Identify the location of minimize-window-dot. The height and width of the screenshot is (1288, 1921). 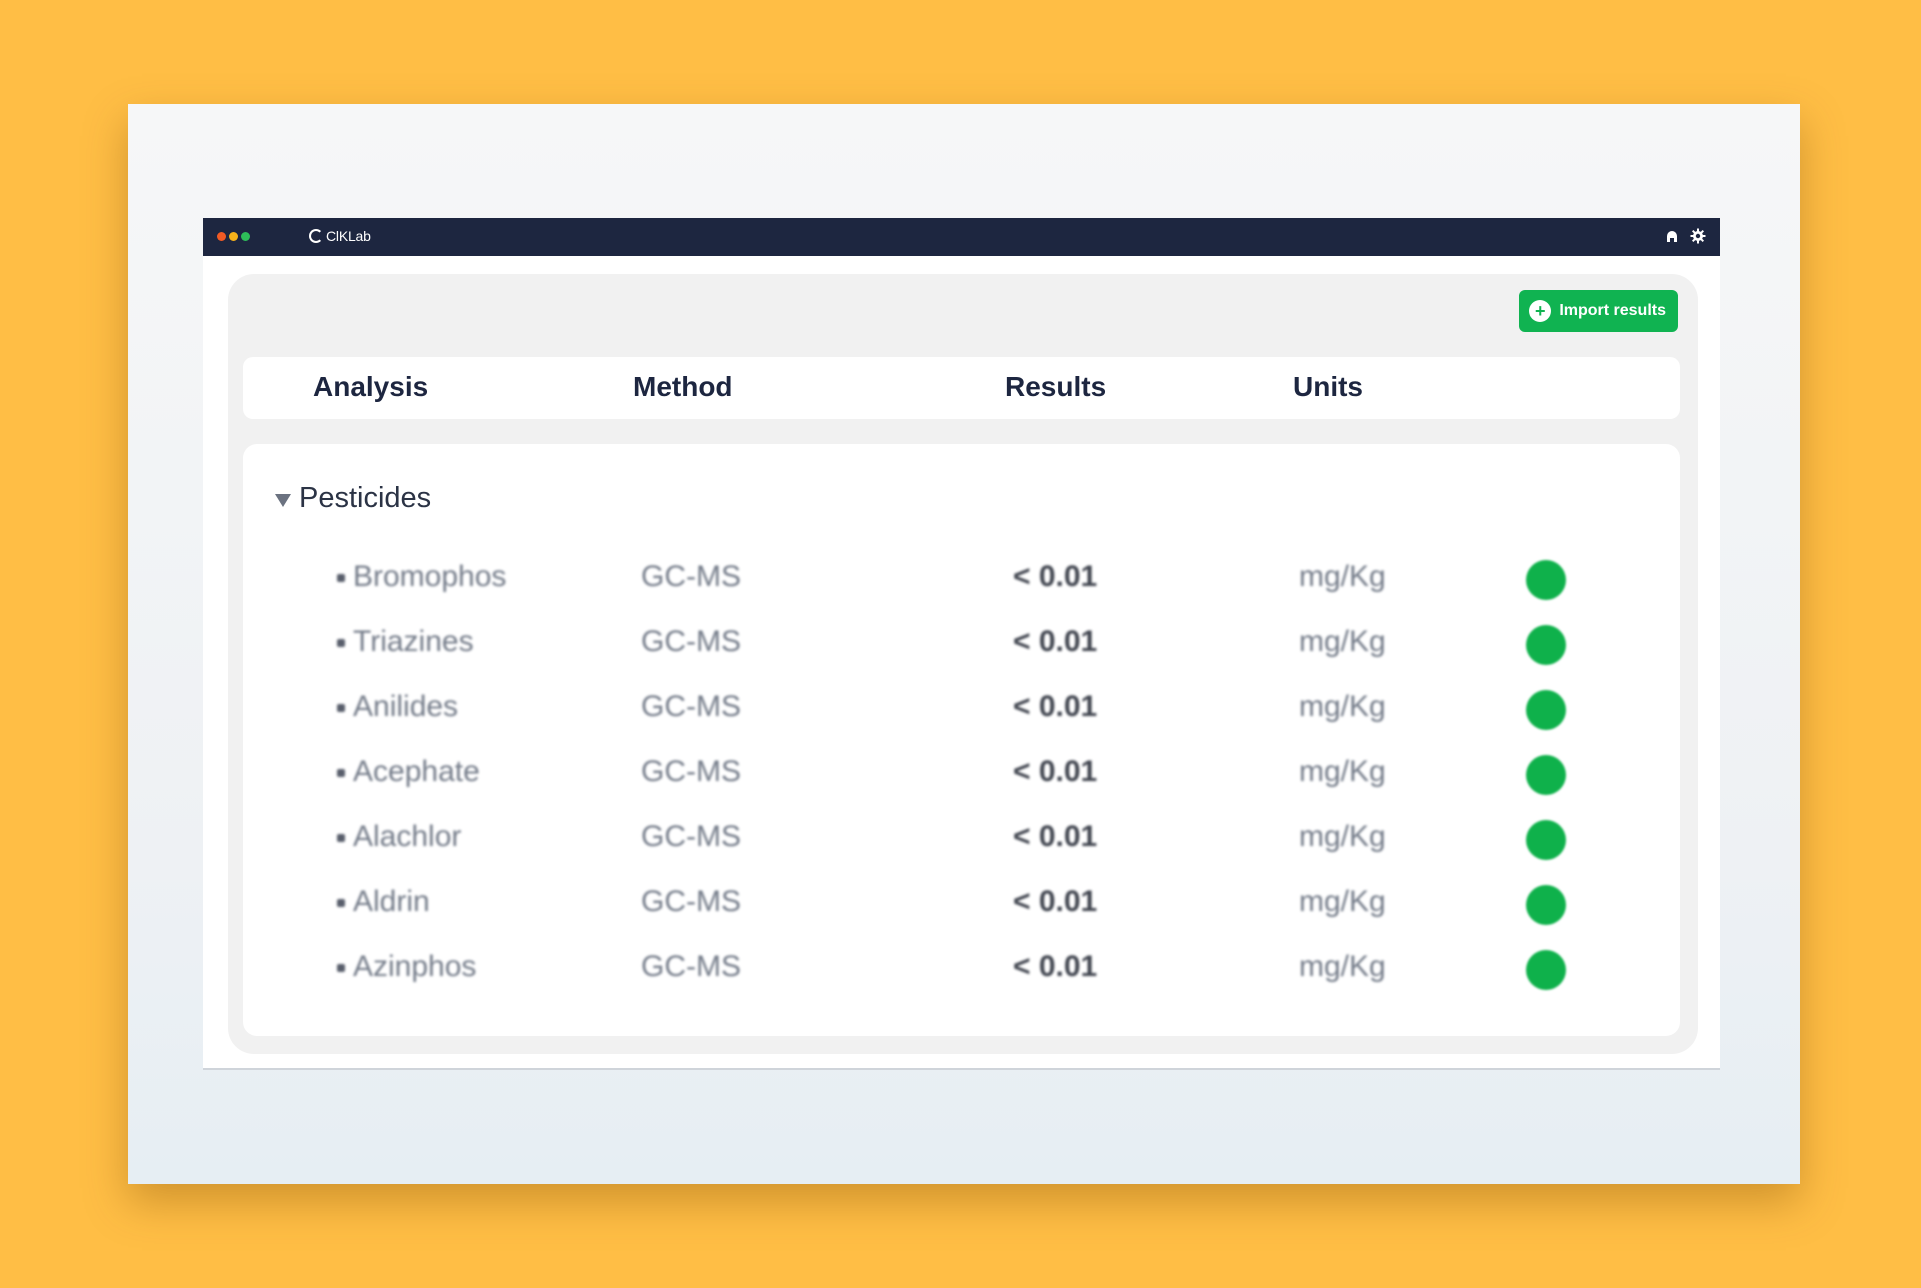
(233, 236).